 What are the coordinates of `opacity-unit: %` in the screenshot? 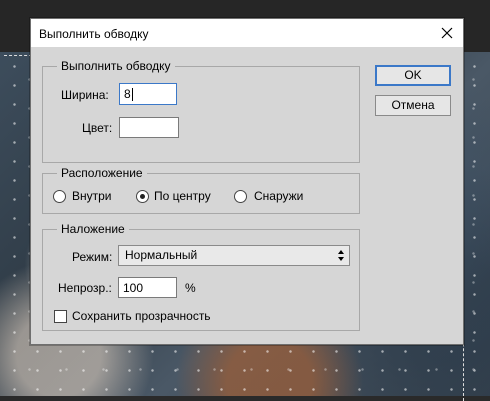 It's located at (190, 288).